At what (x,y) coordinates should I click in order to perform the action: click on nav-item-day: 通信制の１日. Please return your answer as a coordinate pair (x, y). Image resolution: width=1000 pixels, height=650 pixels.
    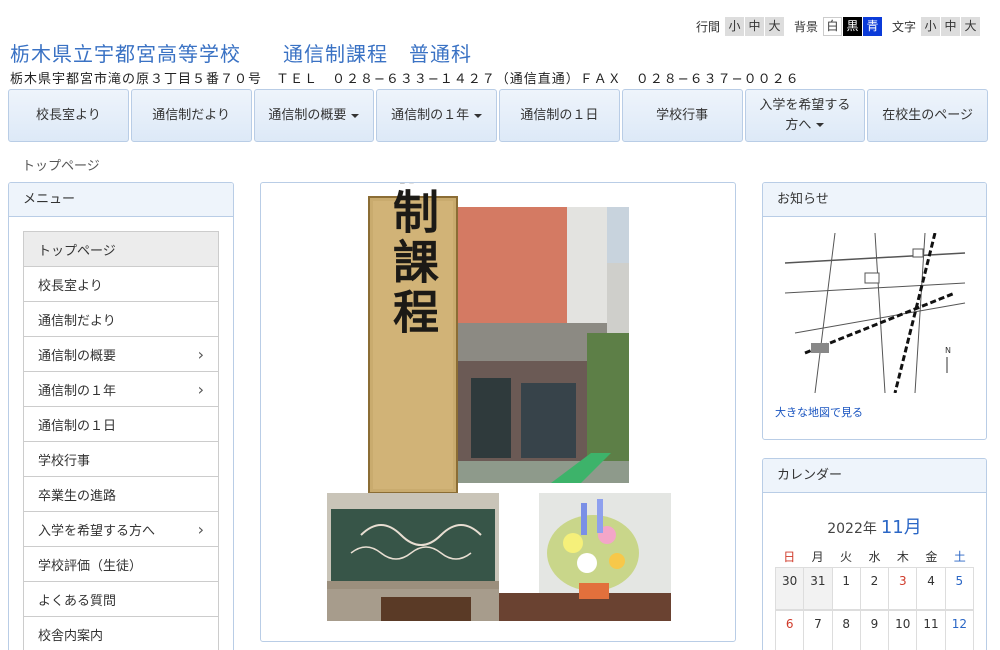
    Looking at the image, I should click on (559, 115).